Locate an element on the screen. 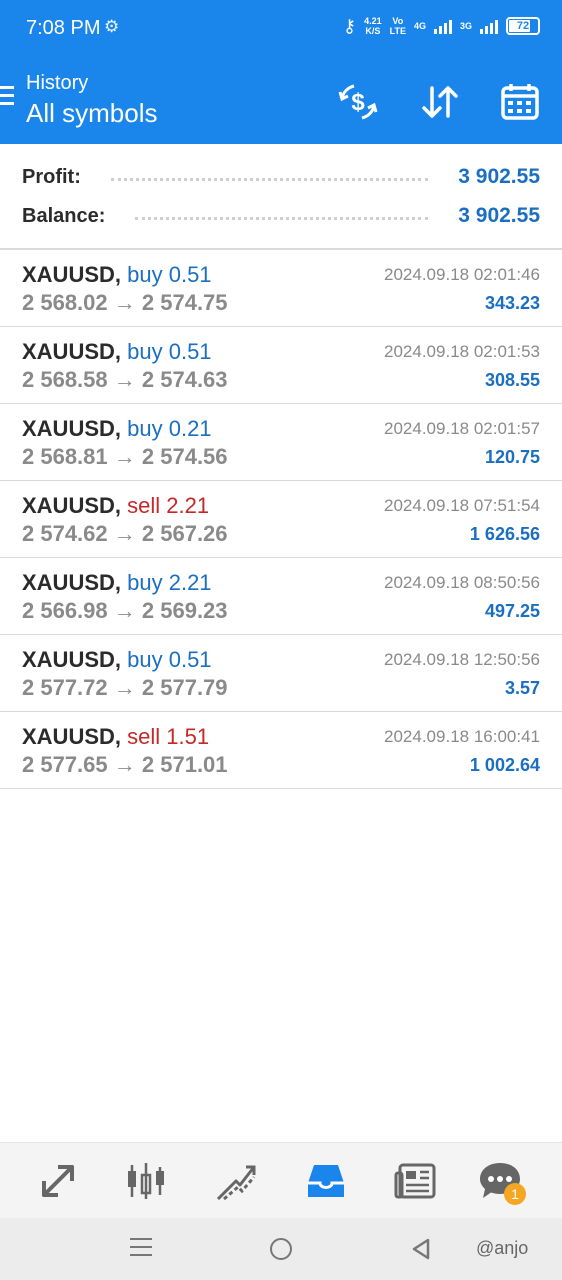  deal-close-price: 2 569.23 is located at coordinates (184, 610).